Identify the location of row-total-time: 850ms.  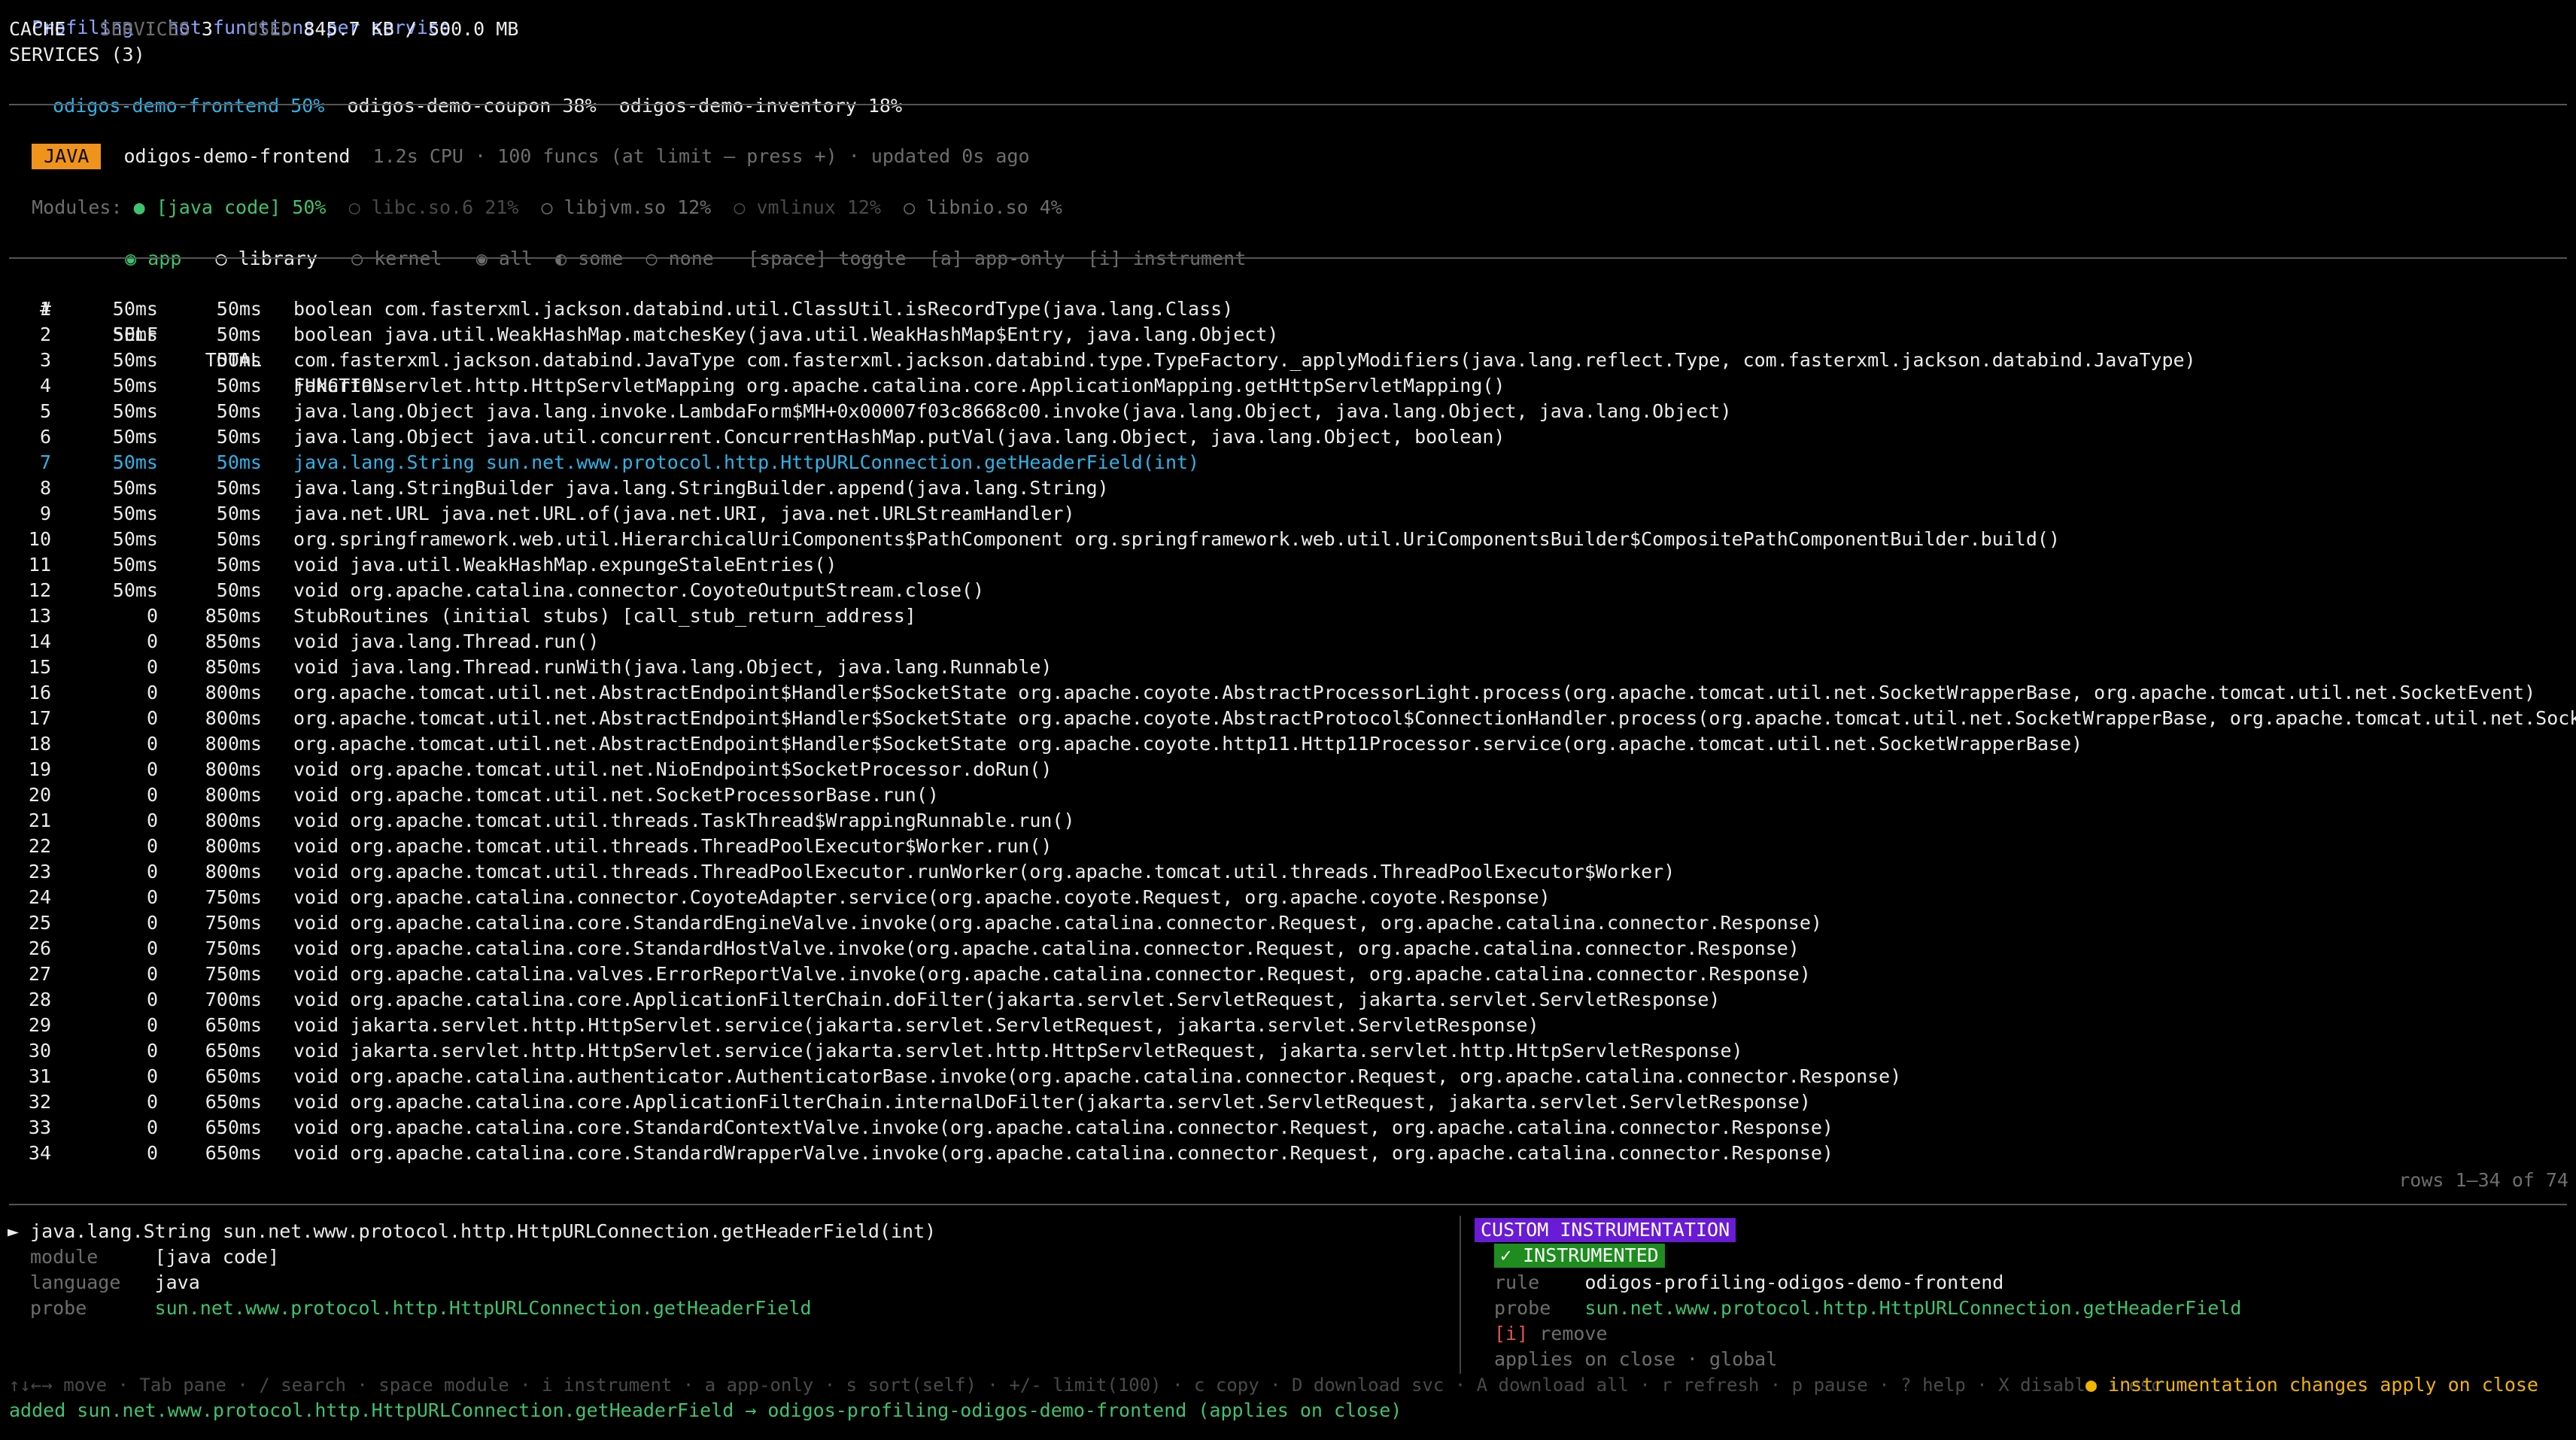
(234, 641).